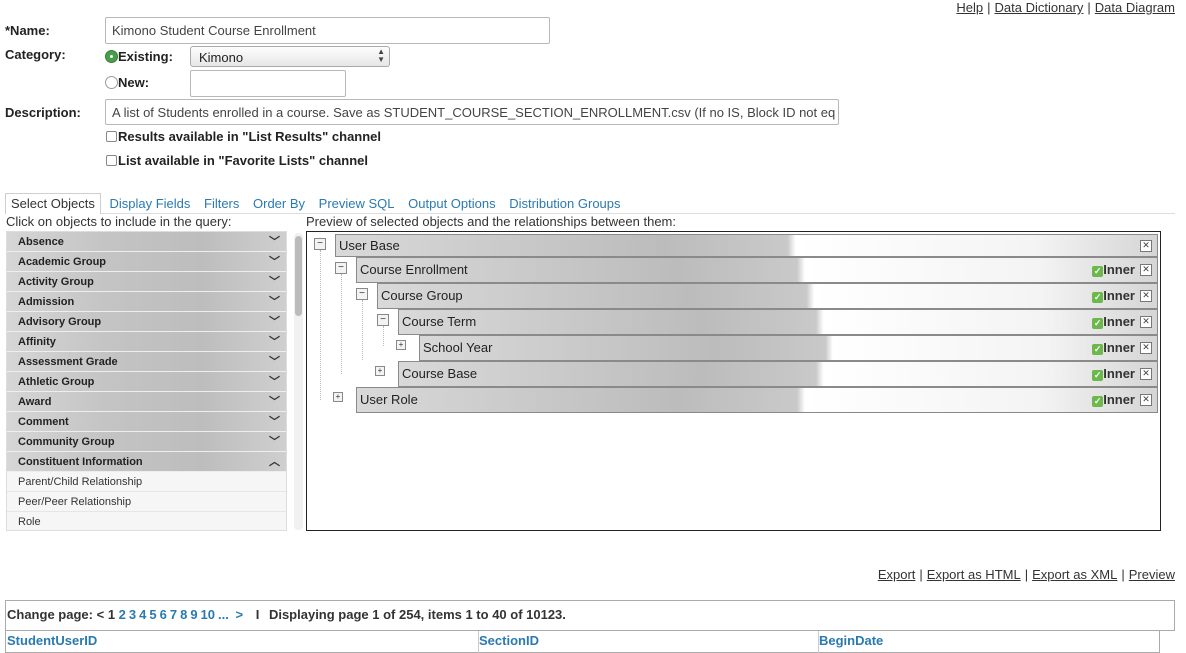 Image resolution: width=1186 pixels, height=653 pixels. What do you see at coordinates (357, 204) in the screenshot?
I see `tab-preview-sql: Preview SQL` at bounding box center [357, 204].